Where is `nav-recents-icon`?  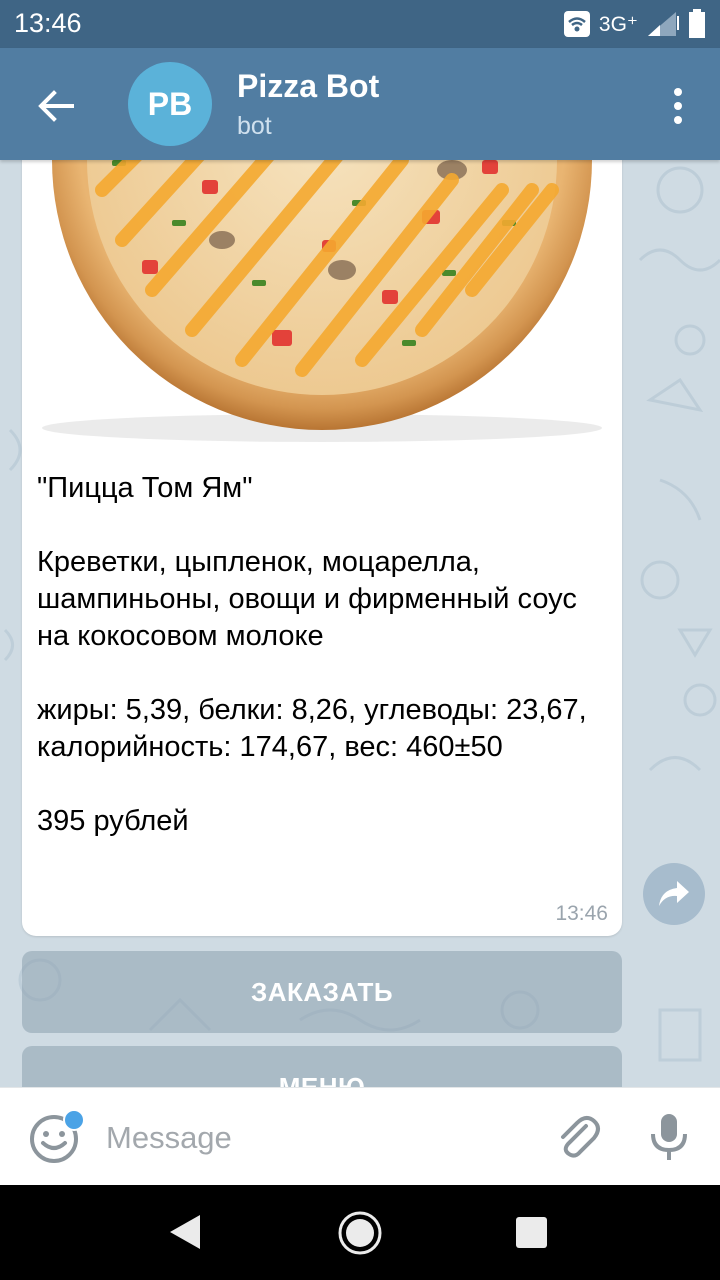
nav-recents-icon is located at coordinates (531, 1232).